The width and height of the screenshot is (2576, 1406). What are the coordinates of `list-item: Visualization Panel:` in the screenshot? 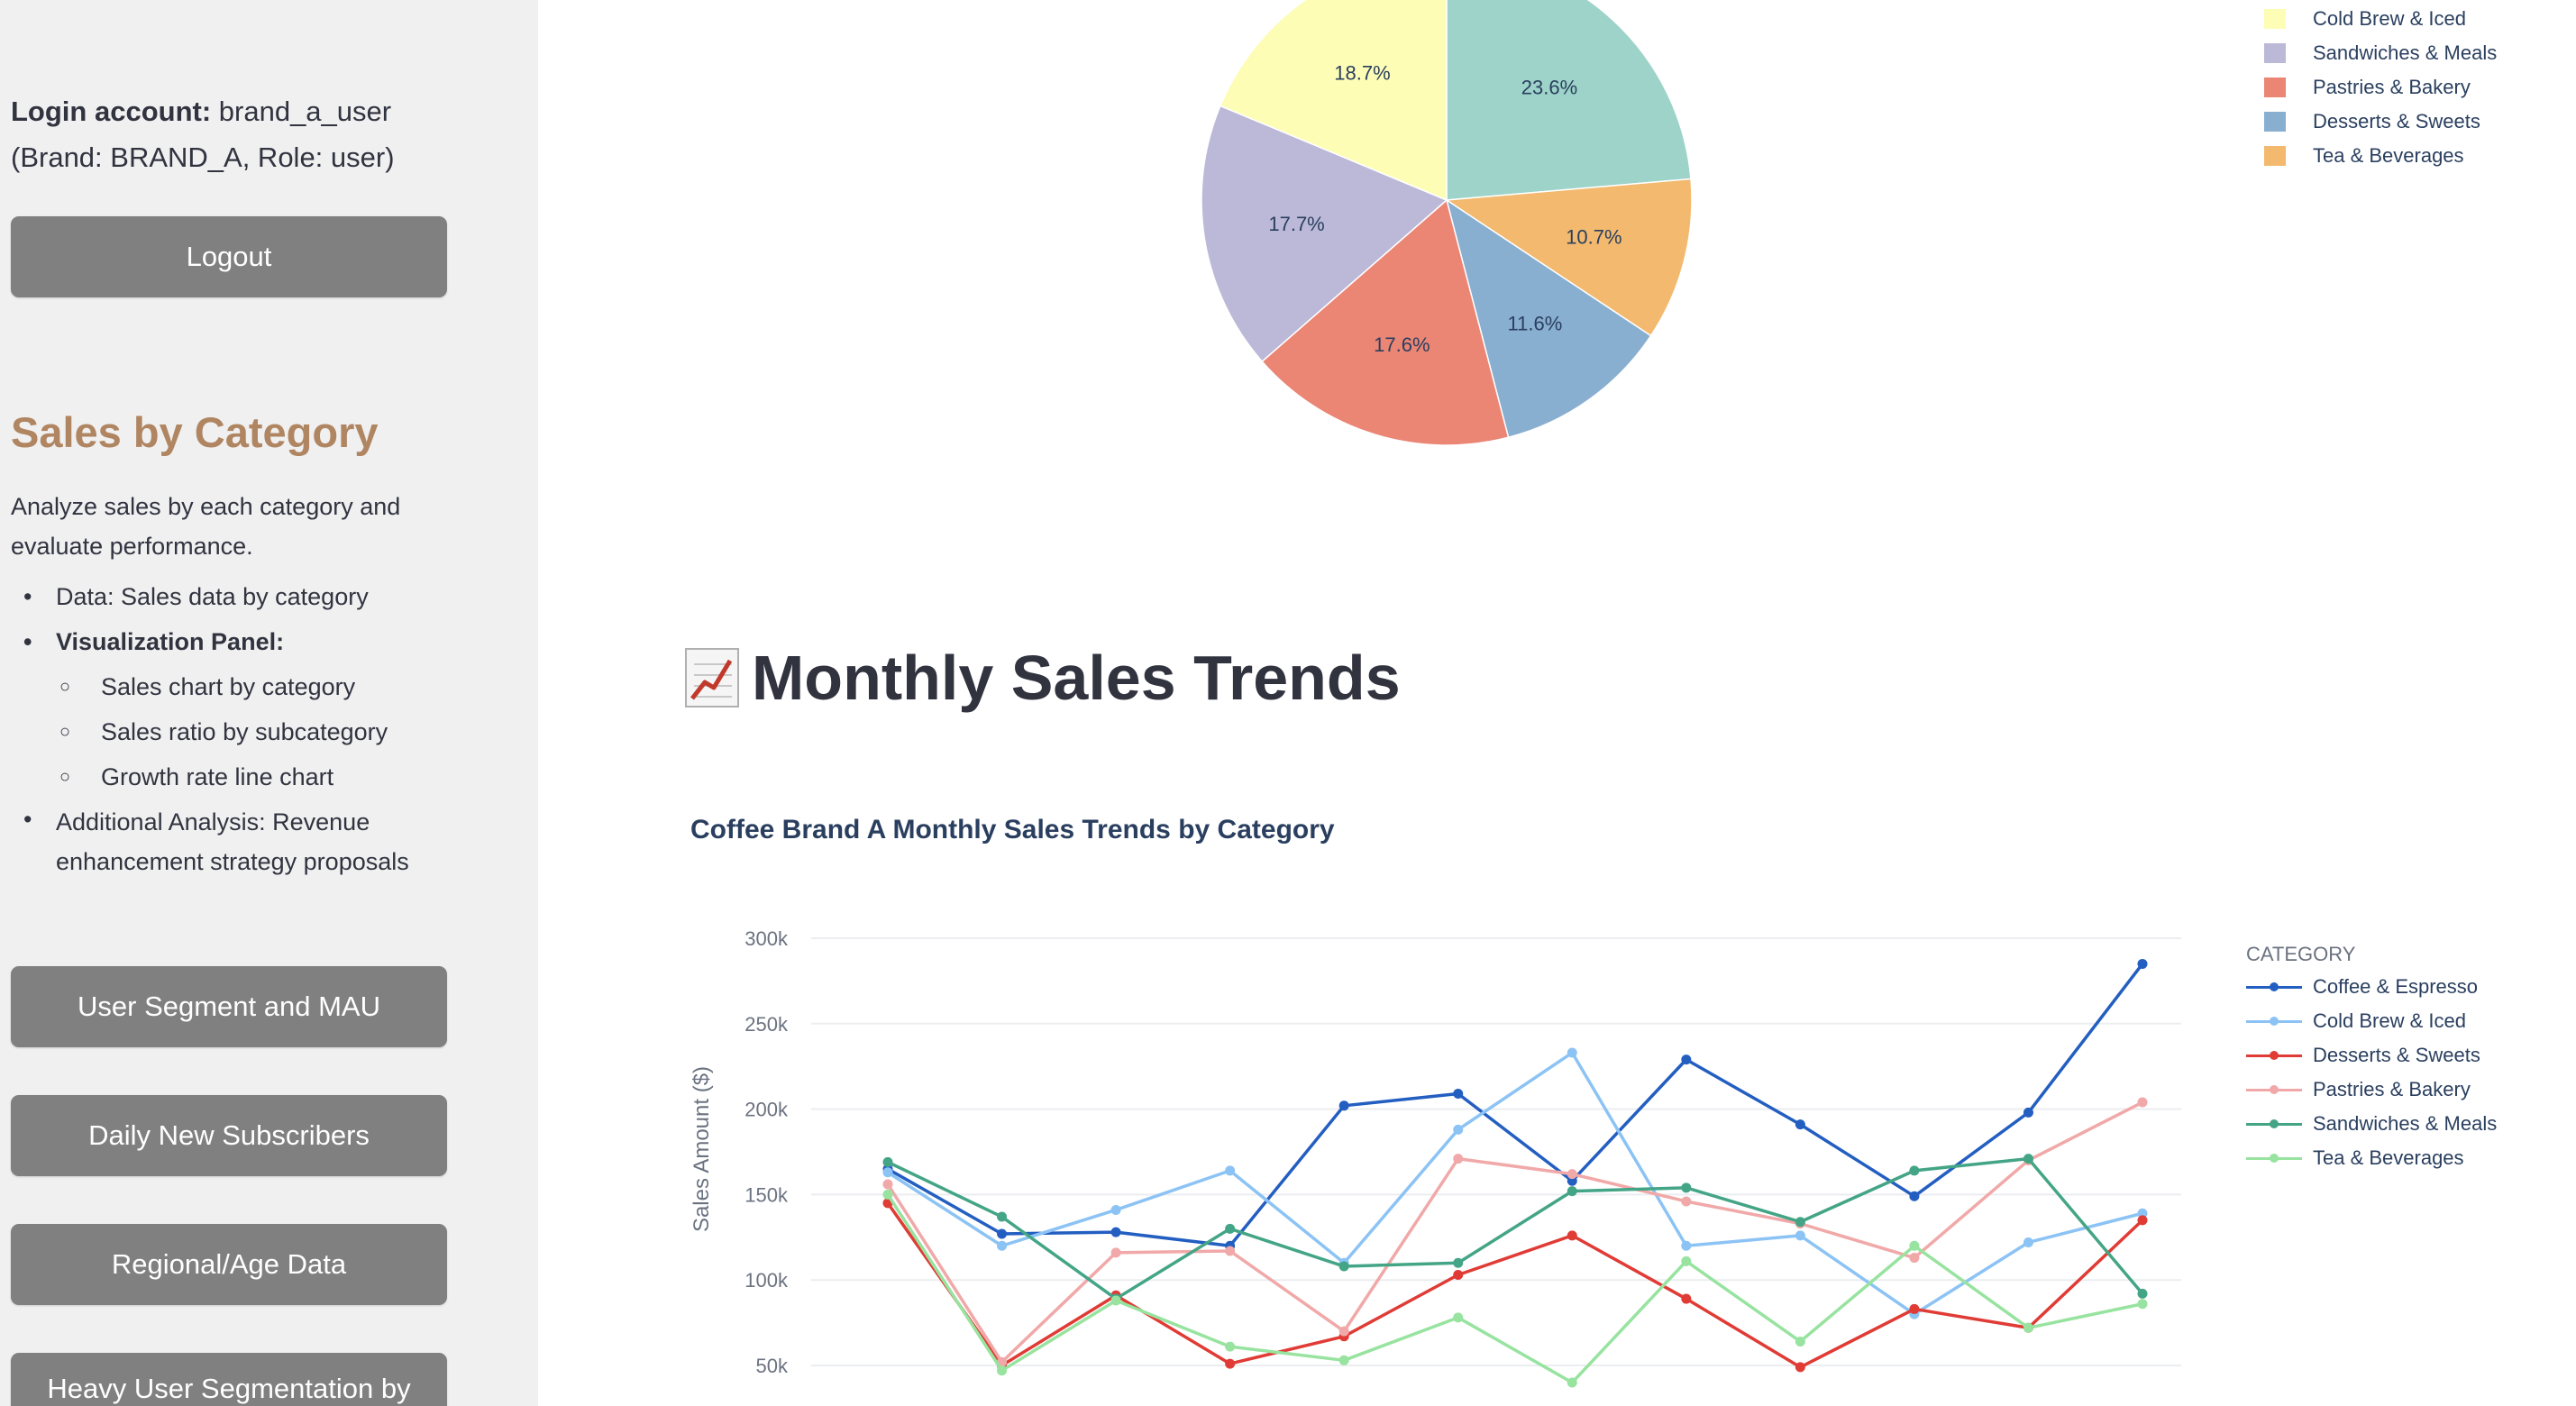 It's located at (245, 641).